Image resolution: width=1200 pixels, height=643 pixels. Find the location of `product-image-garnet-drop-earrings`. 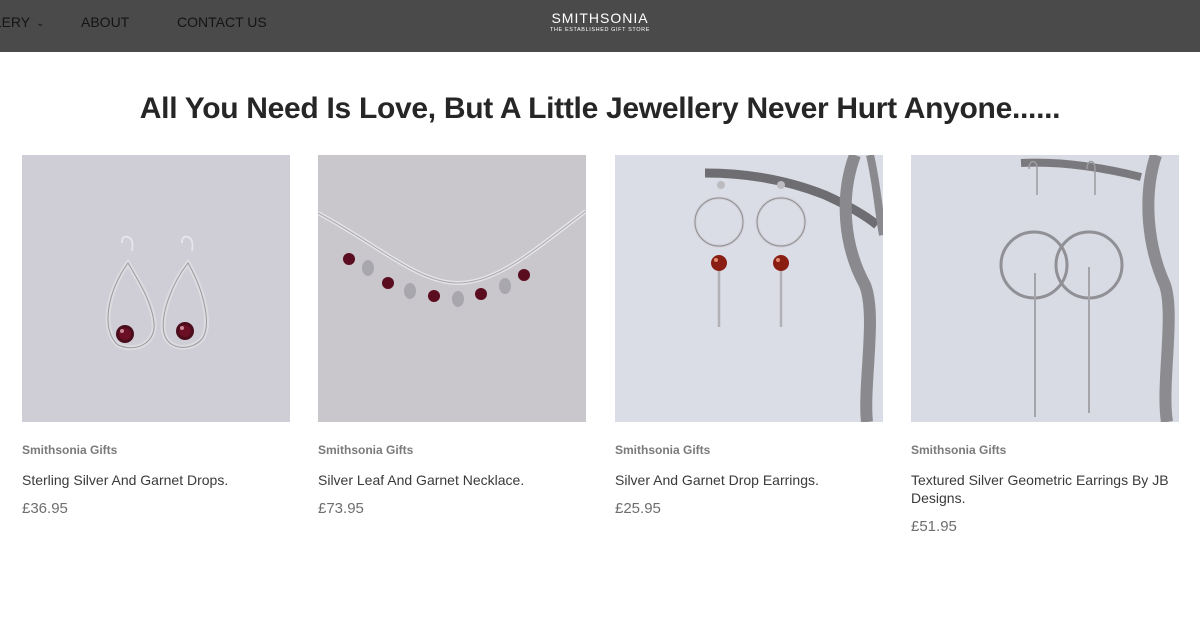

product-image-garnet-drop-earrings is located at coordinates (749, 288).